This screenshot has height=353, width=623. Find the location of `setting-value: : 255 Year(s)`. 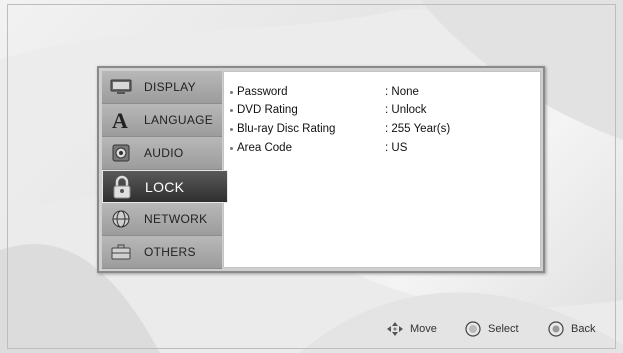

setting-value: : 255 Year(s) is located at coordinates (418, 129).